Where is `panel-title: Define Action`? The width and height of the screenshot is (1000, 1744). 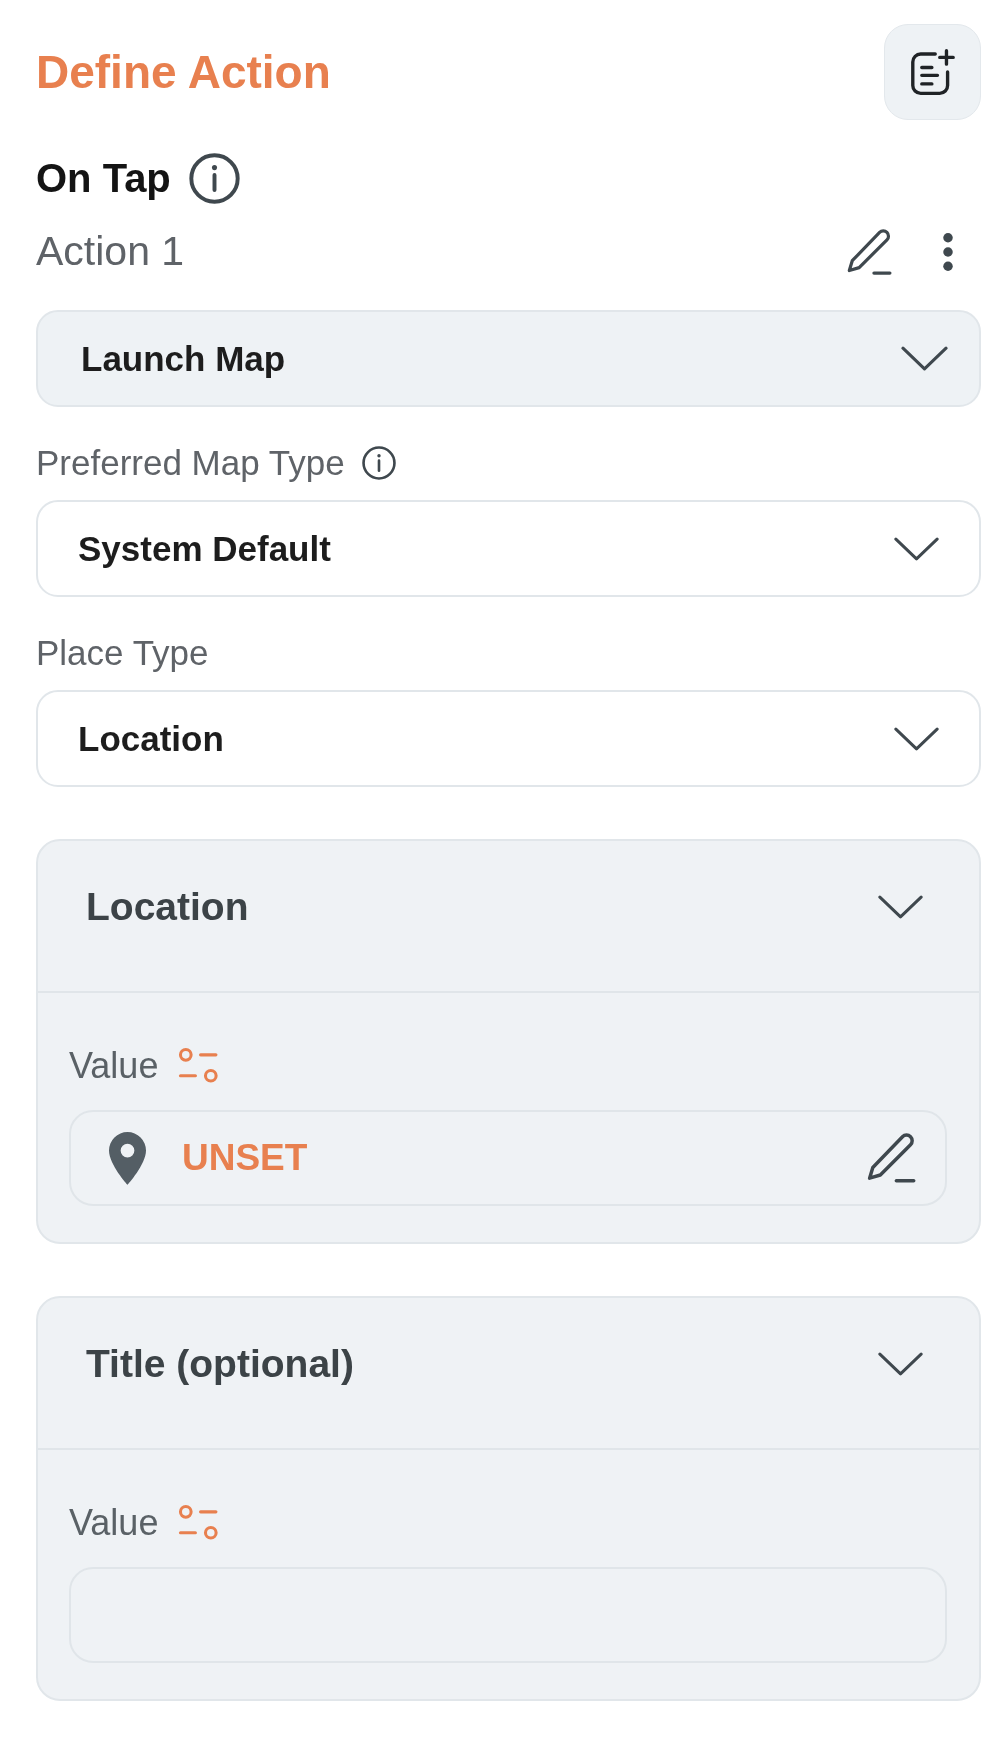 panel-title: Define Action is located at coordinates (183, 72).